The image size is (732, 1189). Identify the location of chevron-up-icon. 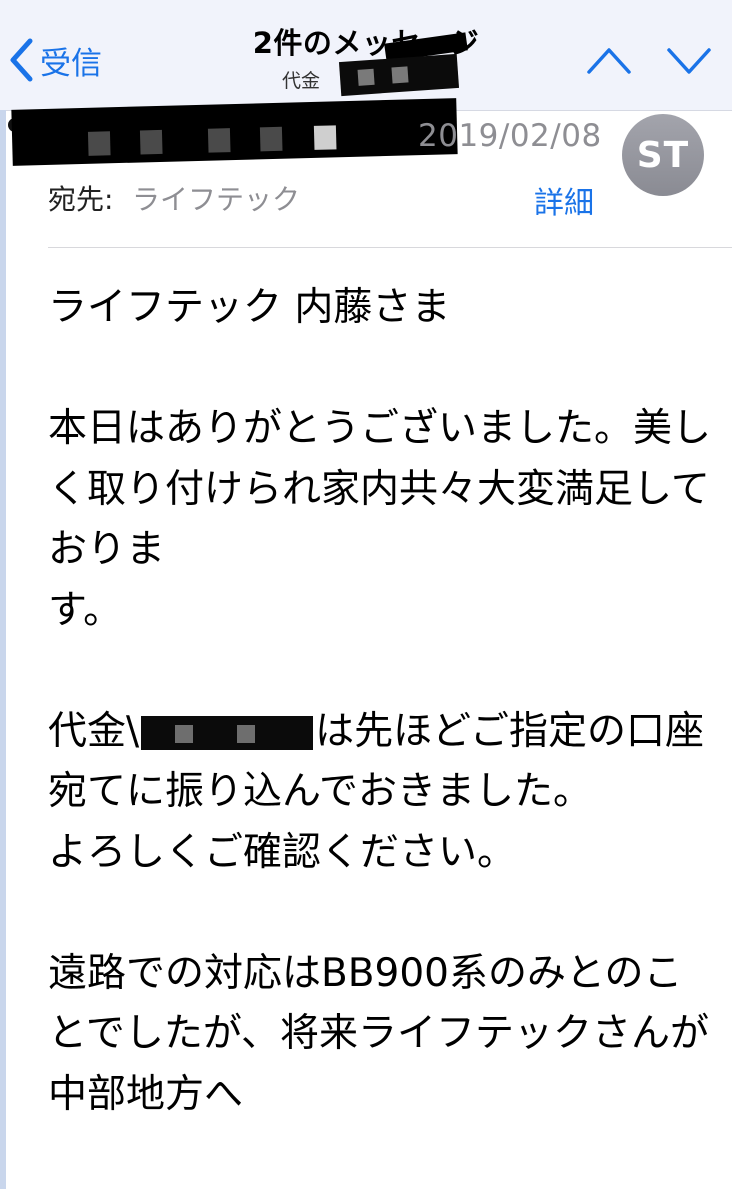
(609, 69).